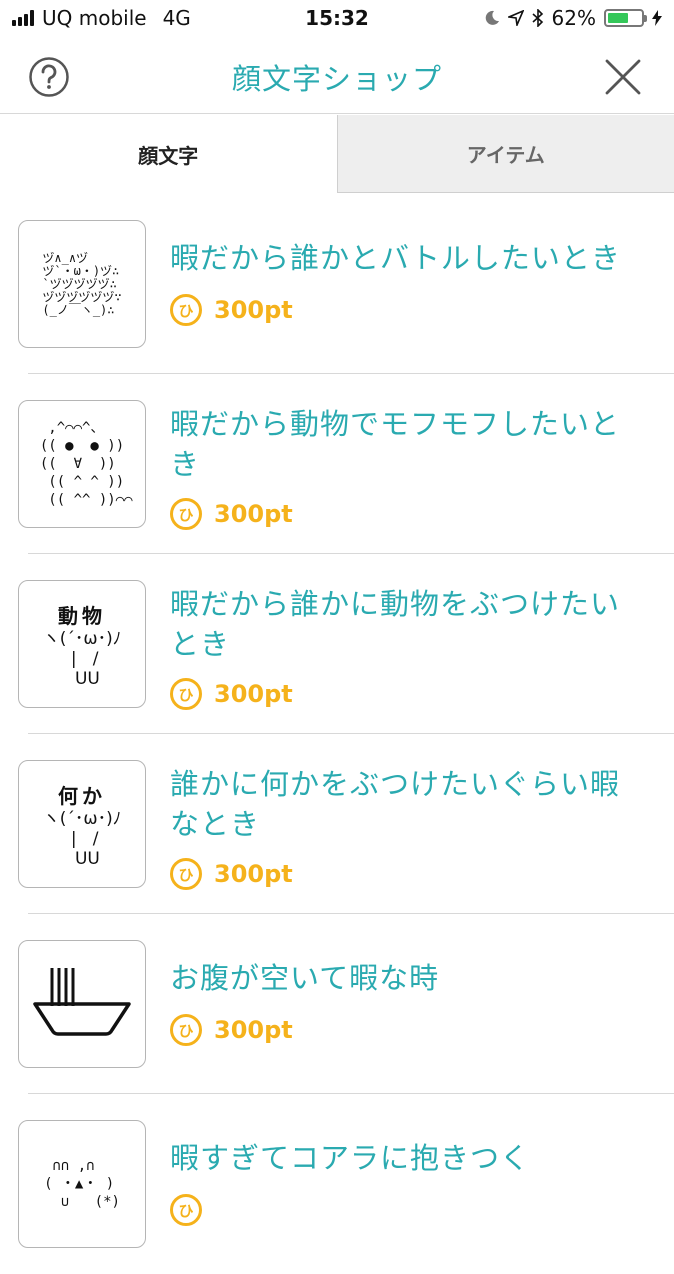 This screenshot has width=674, height=1274. I want to click on kaomoji-label: 何か, so click(82, 794).